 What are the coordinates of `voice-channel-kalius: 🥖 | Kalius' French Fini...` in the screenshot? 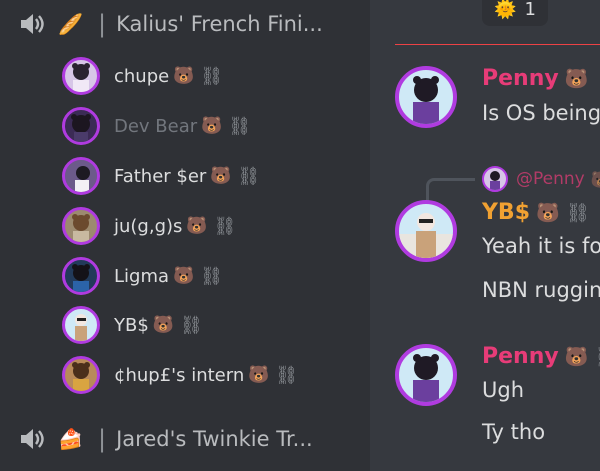 It's located at (170, 24).